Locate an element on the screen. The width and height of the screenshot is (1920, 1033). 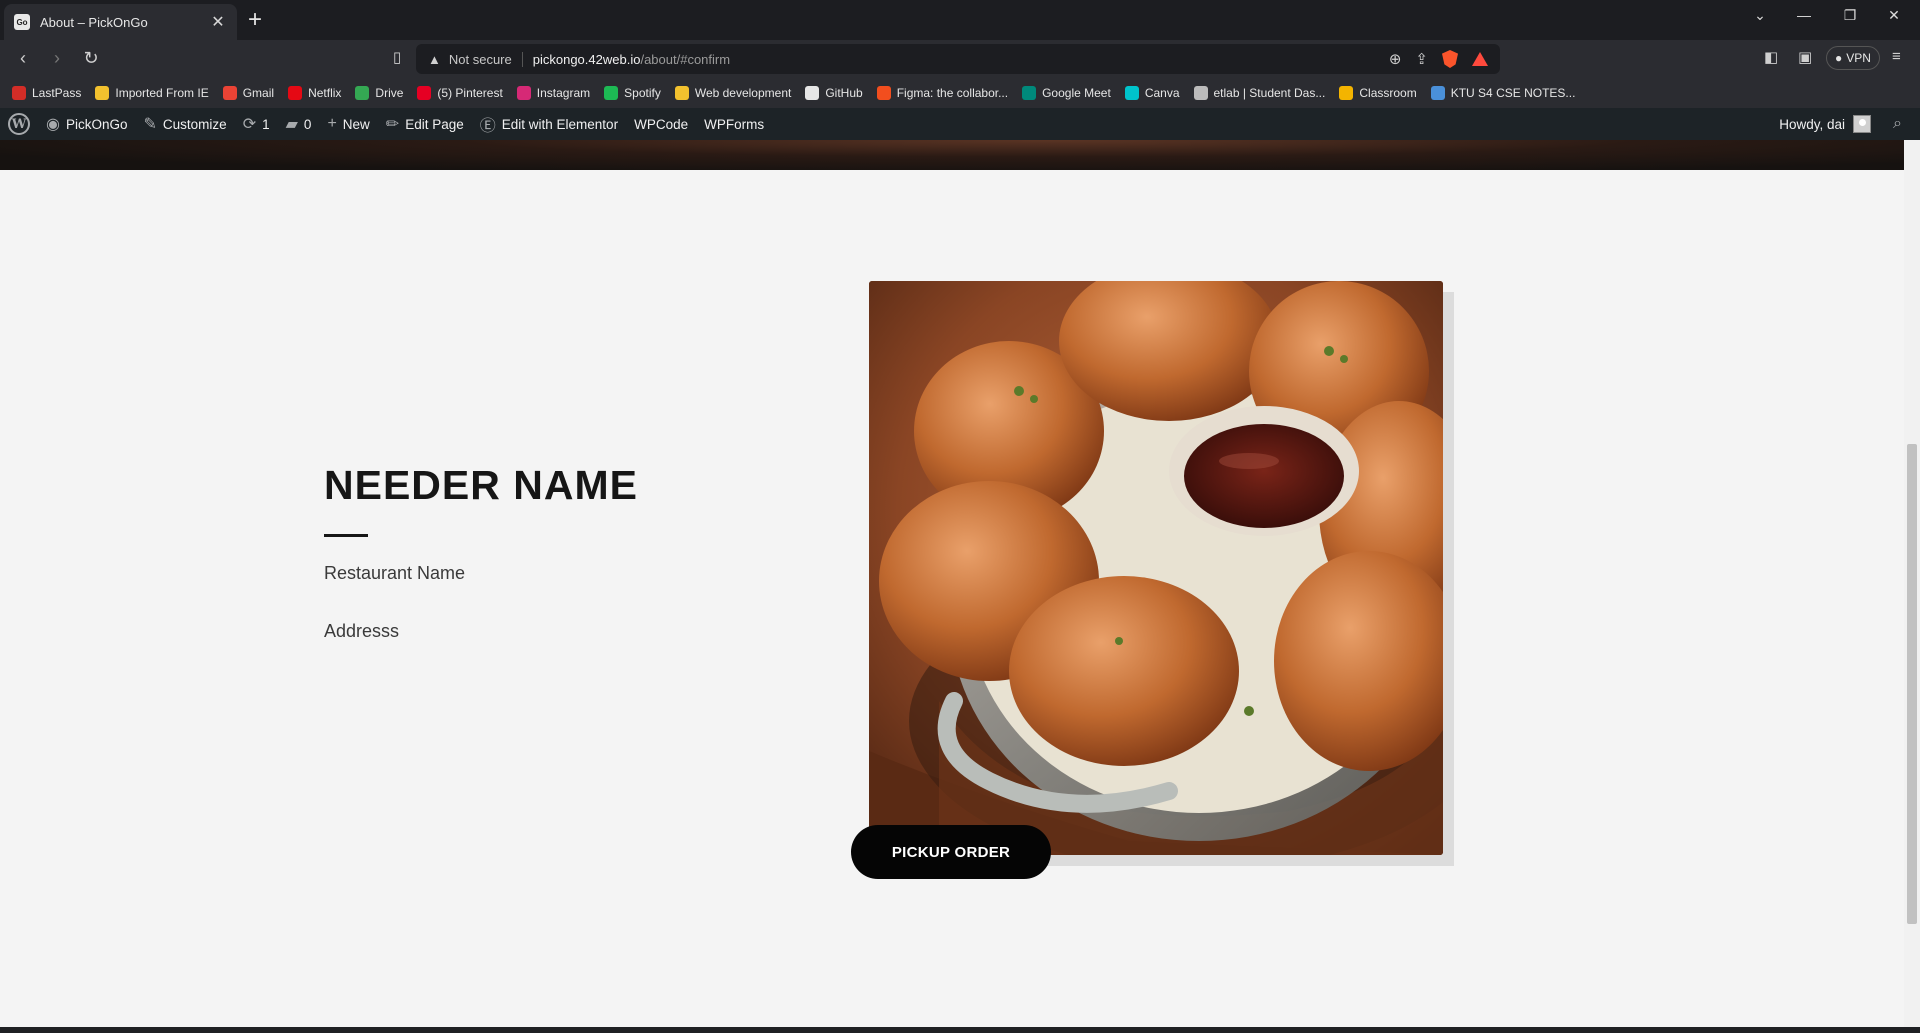
edit-page-link: ✏ Edit Page is located at coordinates (425, 124).